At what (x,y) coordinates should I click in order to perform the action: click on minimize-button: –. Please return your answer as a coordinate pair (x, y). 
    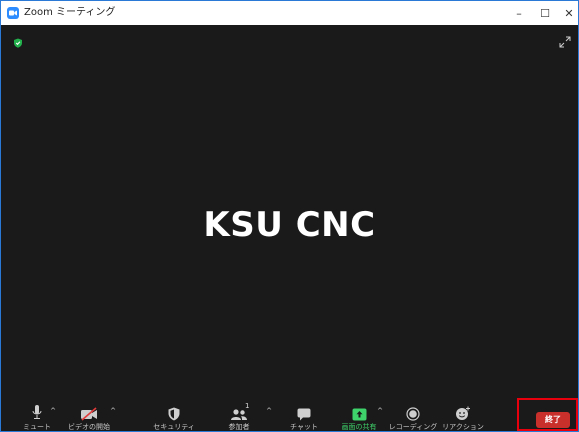
    Looking at the image, I should click on (519, 13).